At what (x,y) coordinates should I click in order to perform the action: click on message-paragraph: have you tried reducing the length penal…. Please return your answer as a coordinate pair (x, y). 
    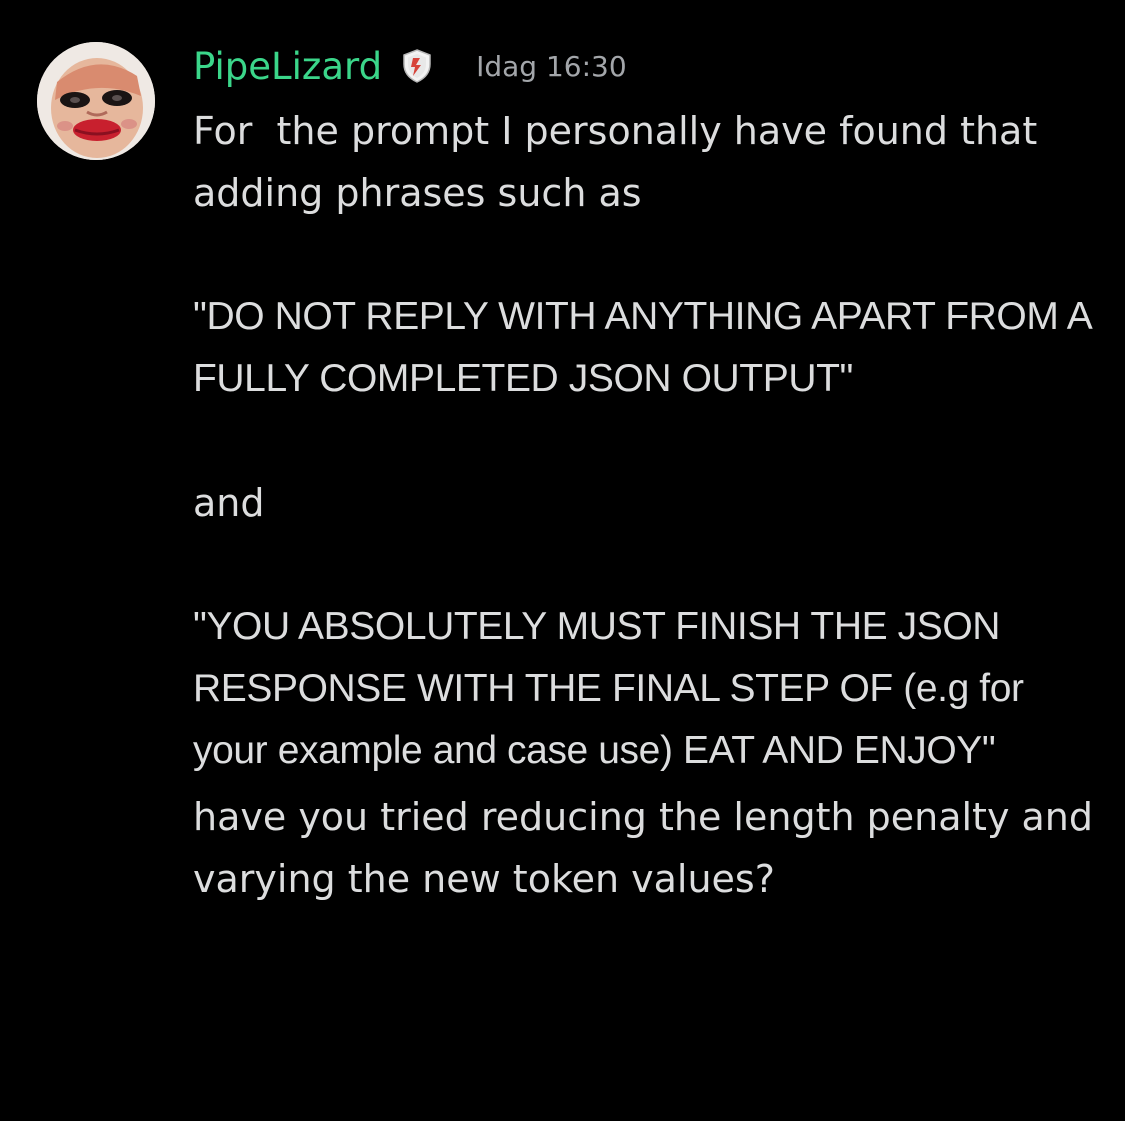
    Looking at the image, I should click on (649, 848).